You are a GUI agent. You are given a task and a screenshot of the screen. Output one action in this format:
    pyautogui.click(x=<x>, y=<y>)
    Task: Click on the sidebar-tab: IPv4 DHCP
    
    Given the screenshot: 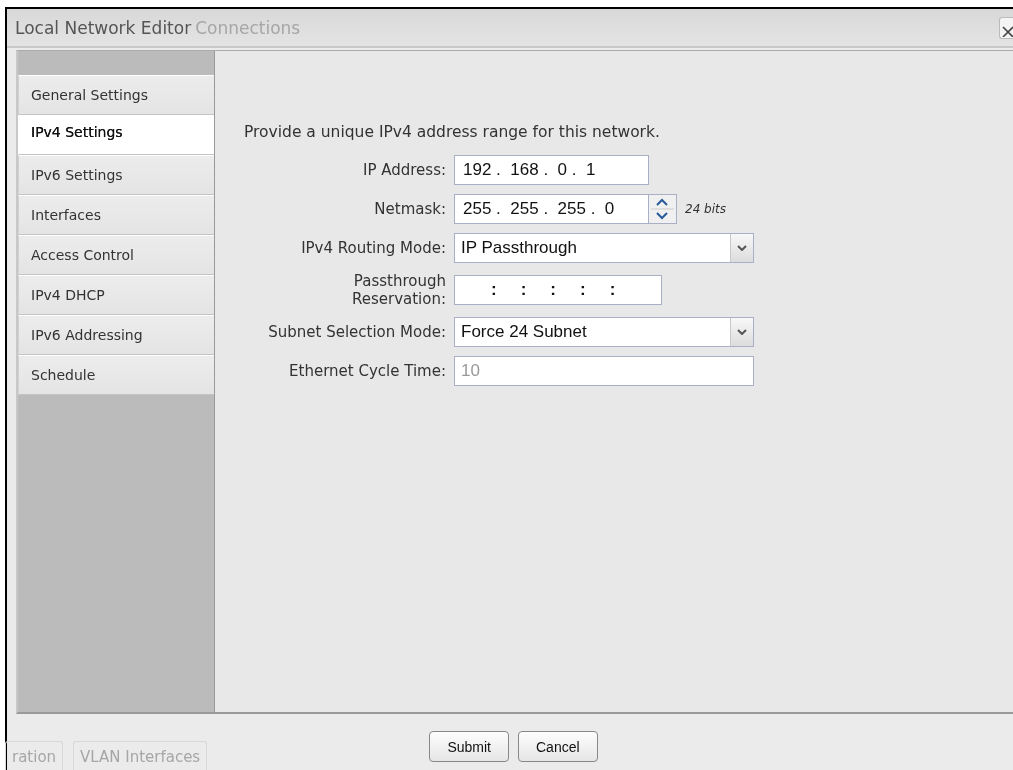 What is the action you would take?
    pyautogui.click(x=116, y=295)
    